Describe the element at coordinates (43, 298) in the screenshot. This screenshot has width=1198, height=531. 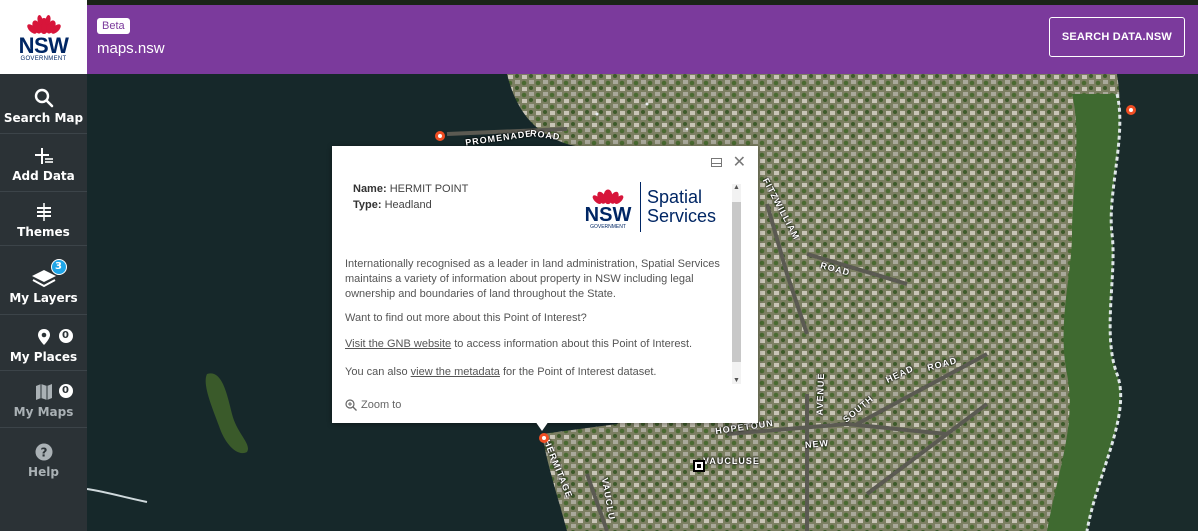
I see `sidebar-item-label: My Layers` at that location.